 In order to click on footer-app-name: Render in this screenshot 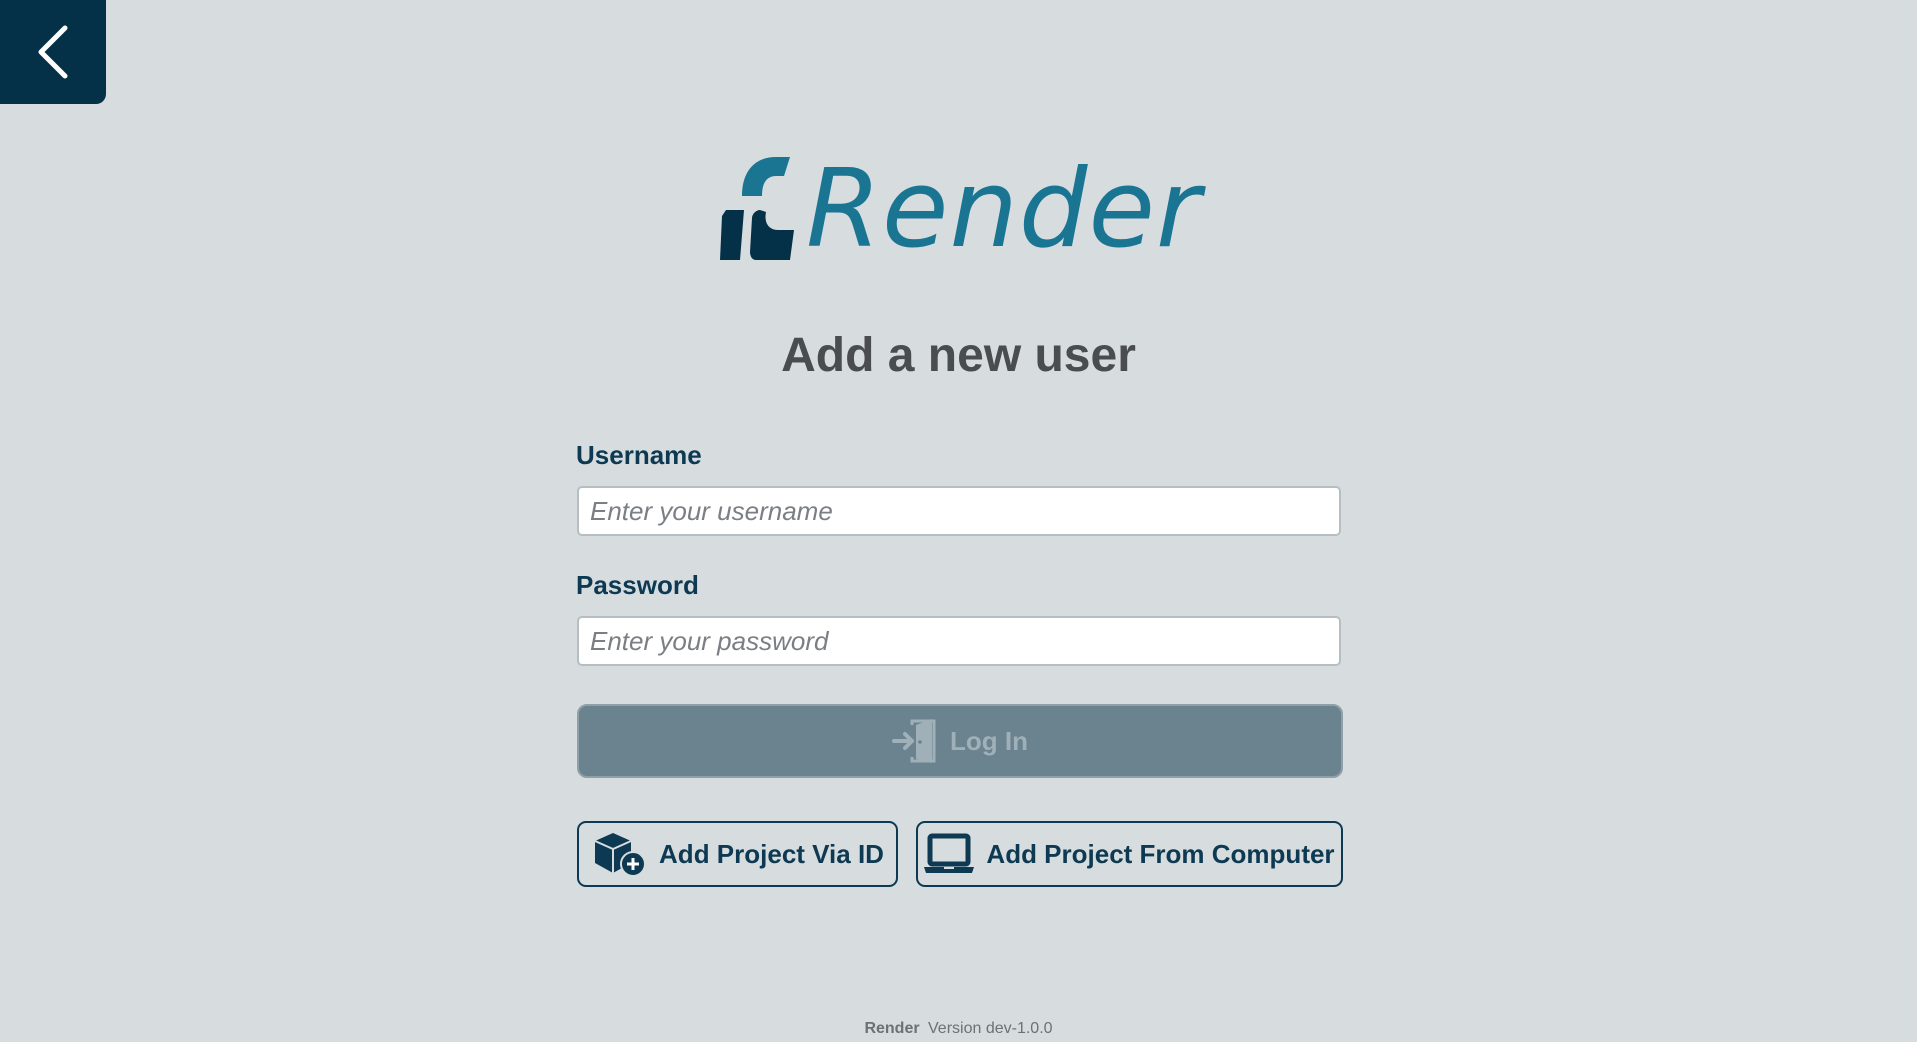, I will do `click(892, 1028)`.